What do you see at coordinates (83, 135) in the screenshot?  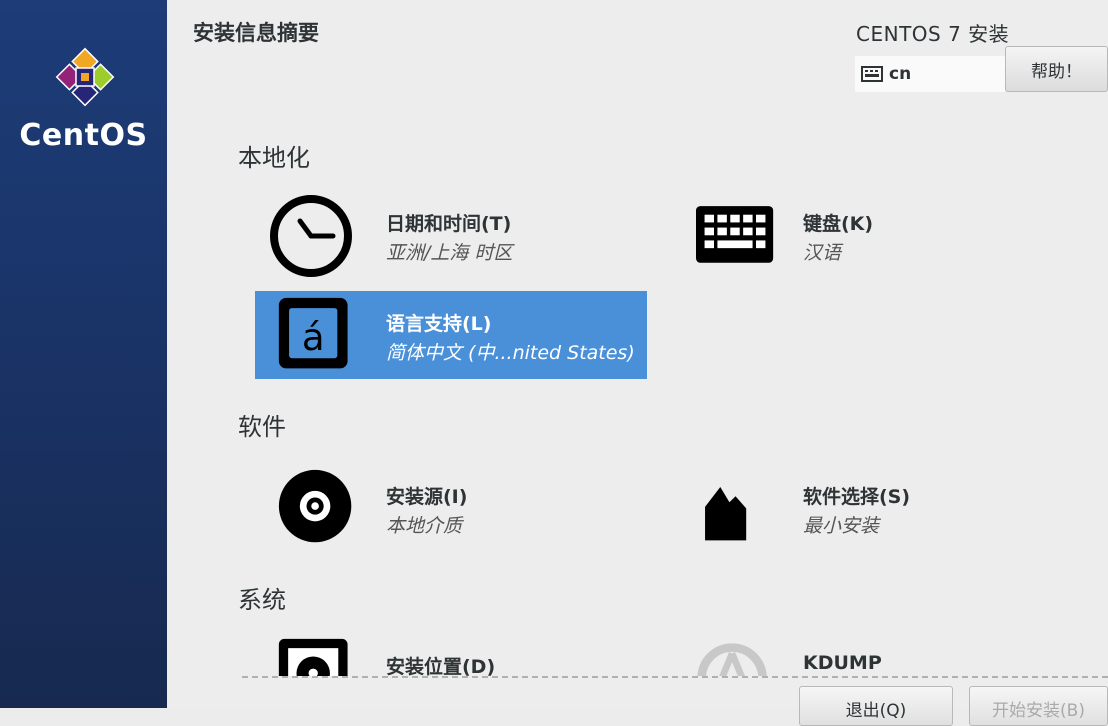 I see `brand-name: CentOS` at bounding box center [83, 135].